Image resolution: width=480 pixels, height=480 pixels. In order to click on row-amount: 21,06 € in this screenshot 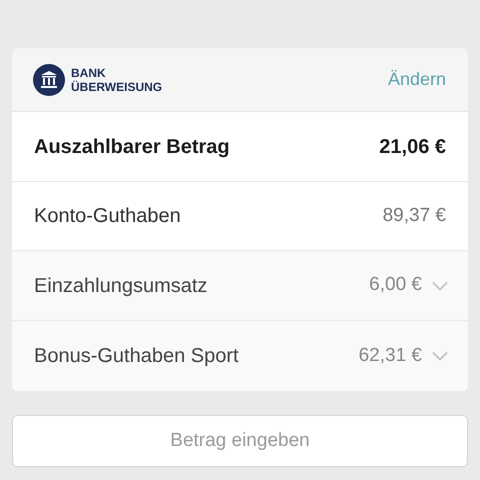, I will do `click(412, 147)`.